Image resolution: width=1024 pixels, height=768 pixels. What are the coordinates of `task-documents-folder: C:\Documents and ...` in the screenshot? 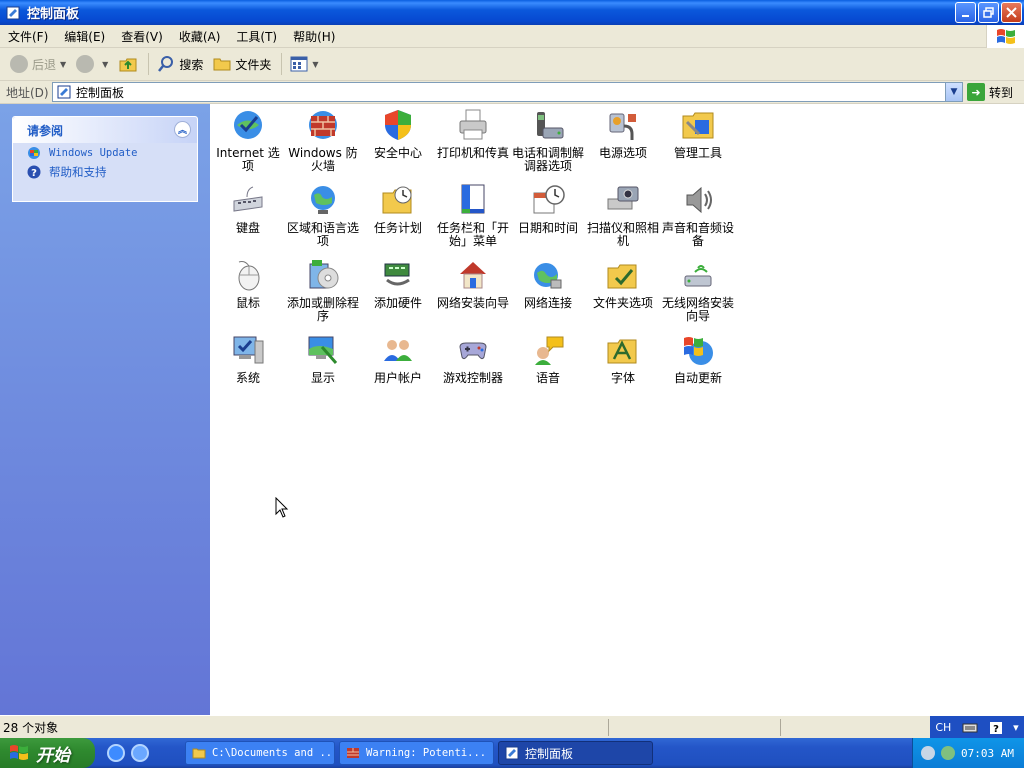 It's located at (260, 753).